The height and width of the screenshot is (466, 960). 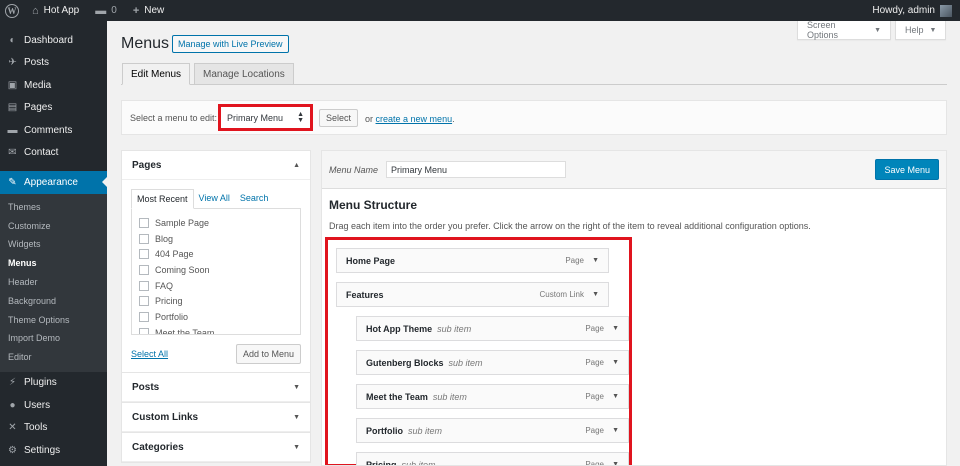 What do you see at coordinates (414, 119) in the screenshot?
I see `create-new-menu-link: create a new menu` at bounding box center [414, 119].